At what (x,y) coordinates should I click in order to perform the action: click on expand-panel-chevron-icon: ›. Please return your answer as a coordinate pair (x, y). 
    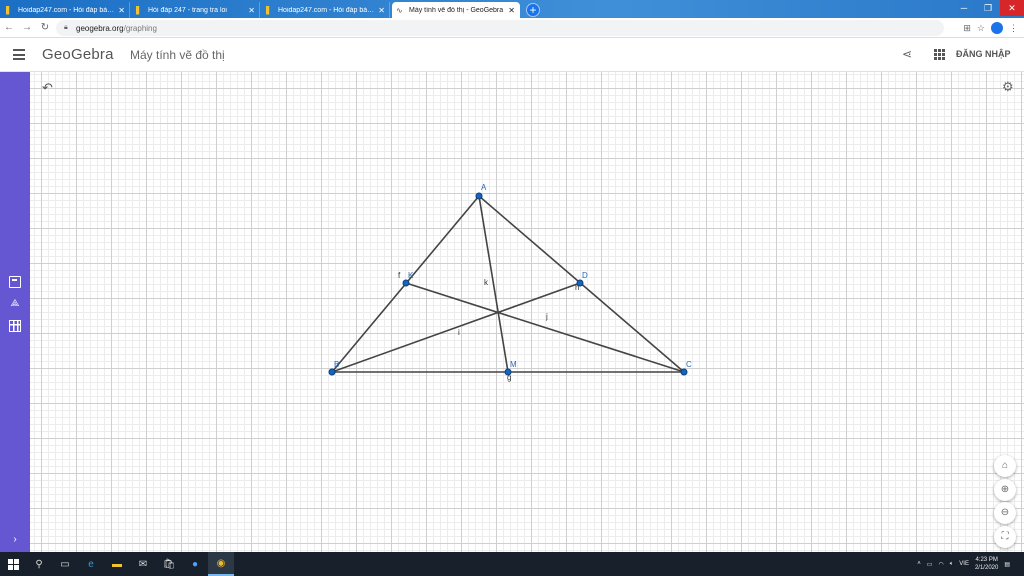
    Looking at the image, I should click on (15, 540).